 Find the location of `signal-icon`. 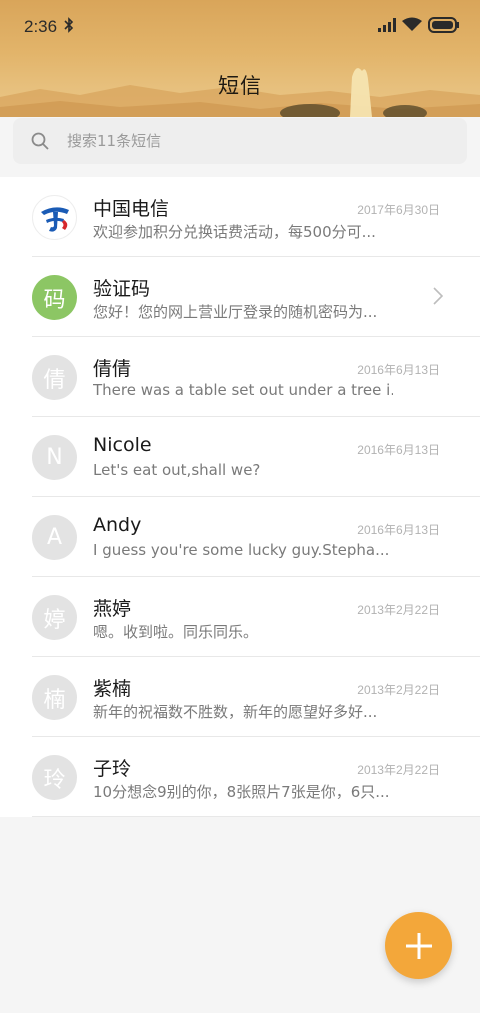

signal-icon is located at coordinates (387, 25).